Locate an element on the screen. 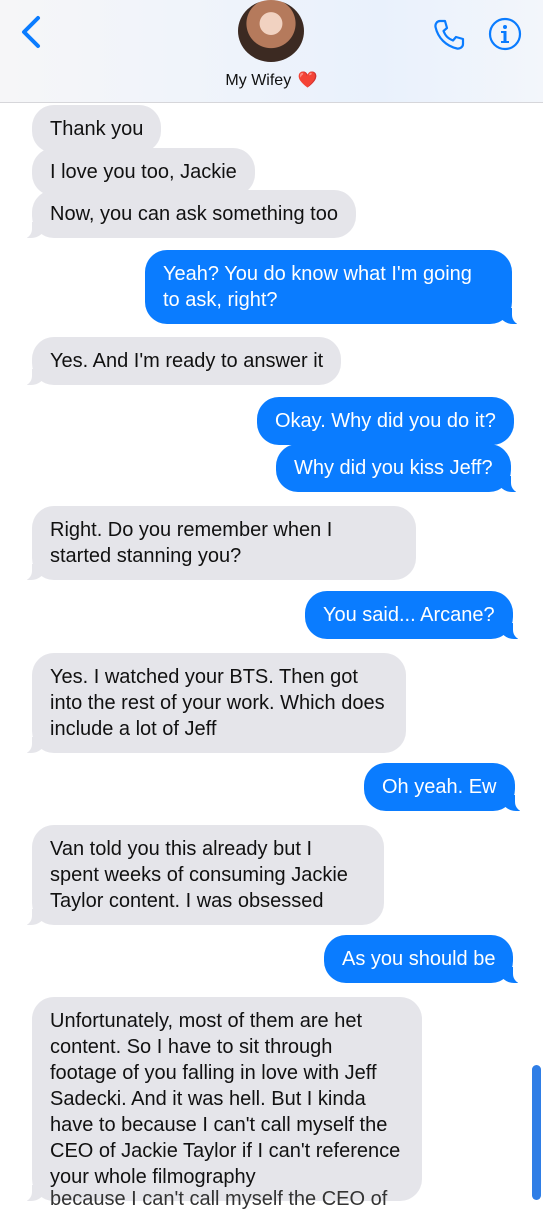  message-bubble-outgoing: You said... Arcane? is located at coordinates (415, 615).